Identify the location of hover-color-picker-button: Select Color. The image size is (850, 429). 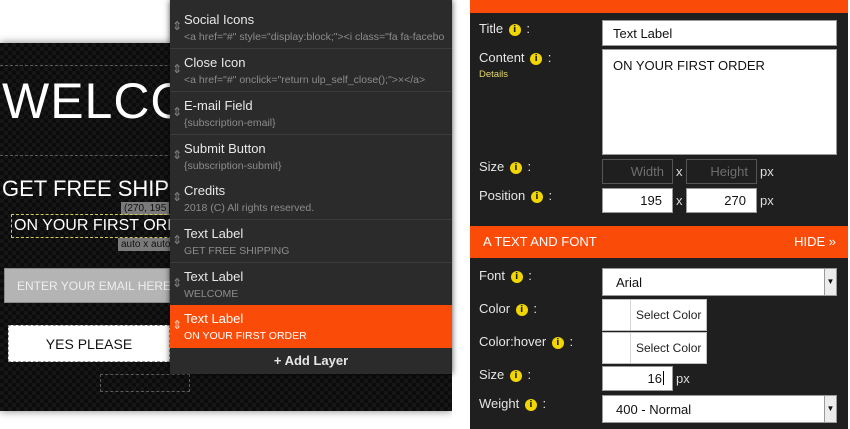
(654, 348).